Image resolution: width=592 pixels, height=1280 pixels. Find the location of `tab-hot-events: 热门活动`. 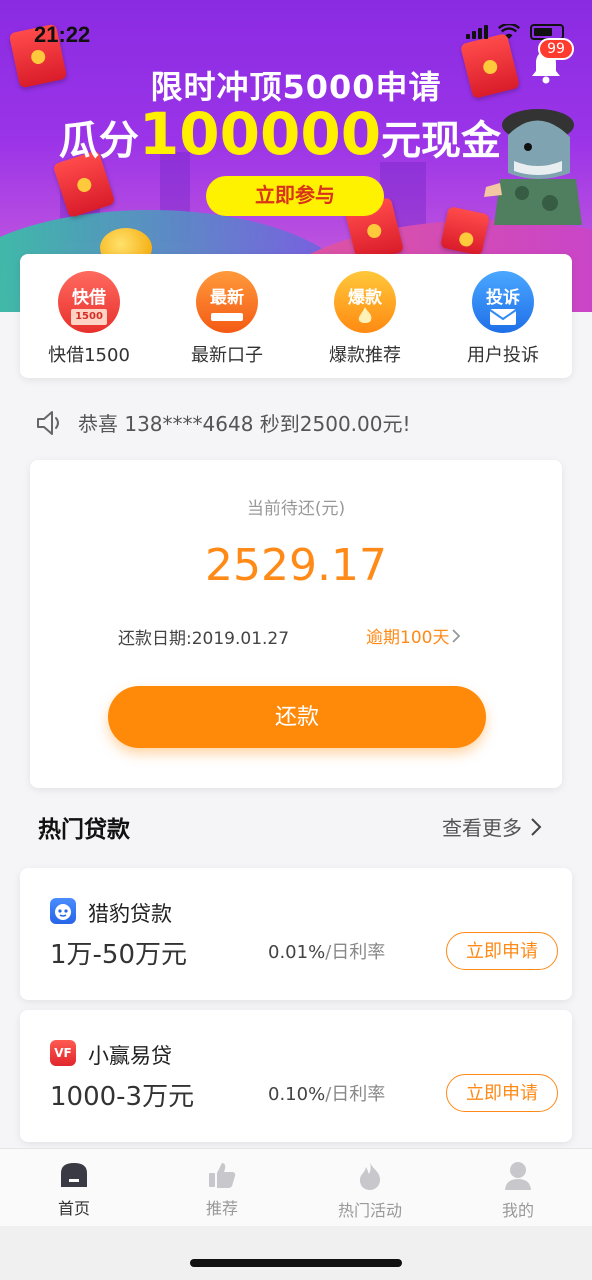

tab-hot-events: 热门活动 is located at coordinates (370, 1187).